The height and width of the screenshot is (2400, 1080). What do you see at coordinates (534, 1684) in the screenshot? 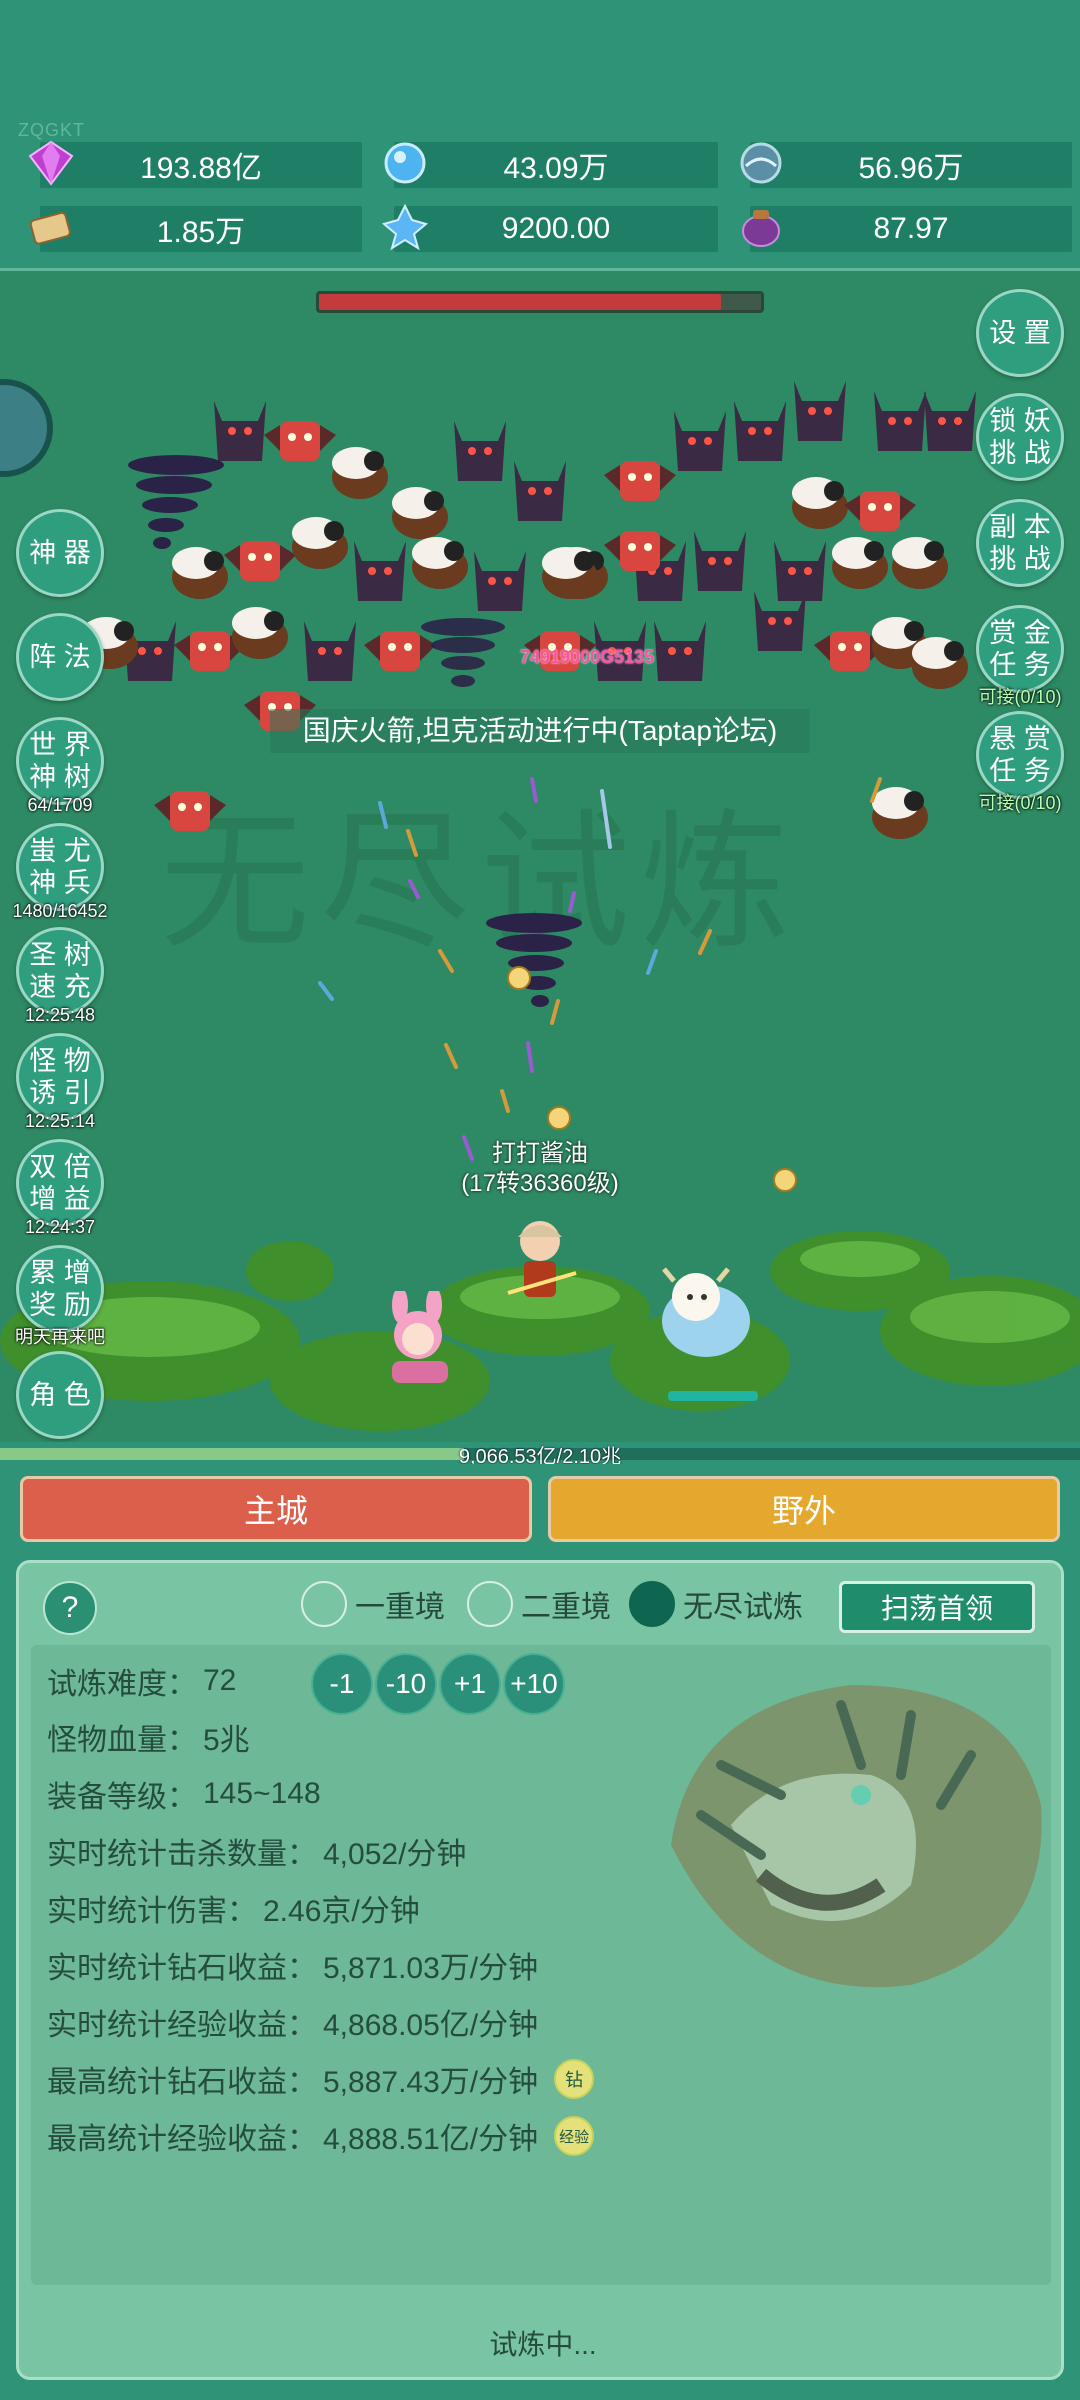
I see `difficulty-plus-10-button: +10` at bounding box center [534, 1684].